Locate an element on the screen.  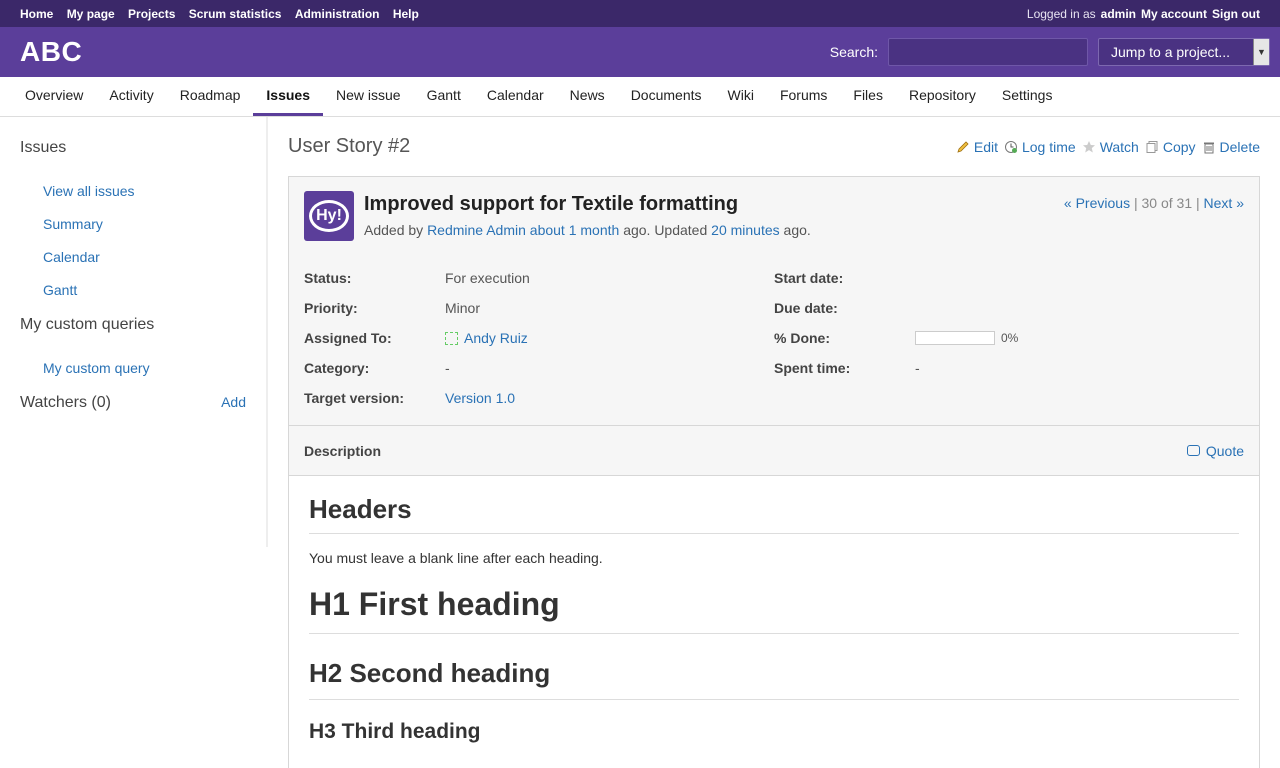
tab-calendar: Calendar is located at coordinates (515, 96).